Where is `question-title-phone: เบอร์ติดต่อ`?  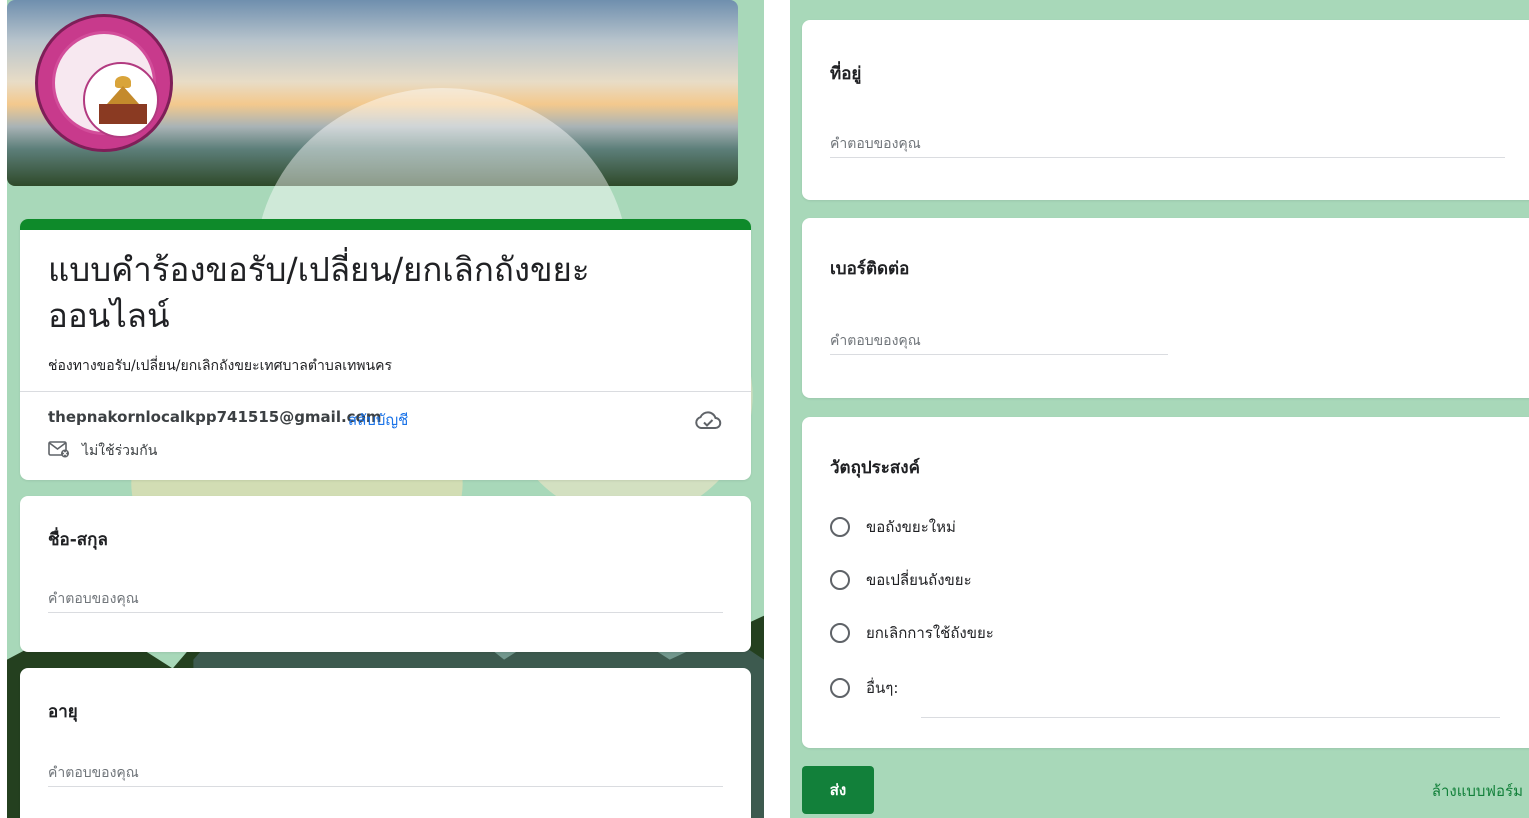 question-title-phone: เบอร์ติดต่อ is located at coordinates (870, 269).